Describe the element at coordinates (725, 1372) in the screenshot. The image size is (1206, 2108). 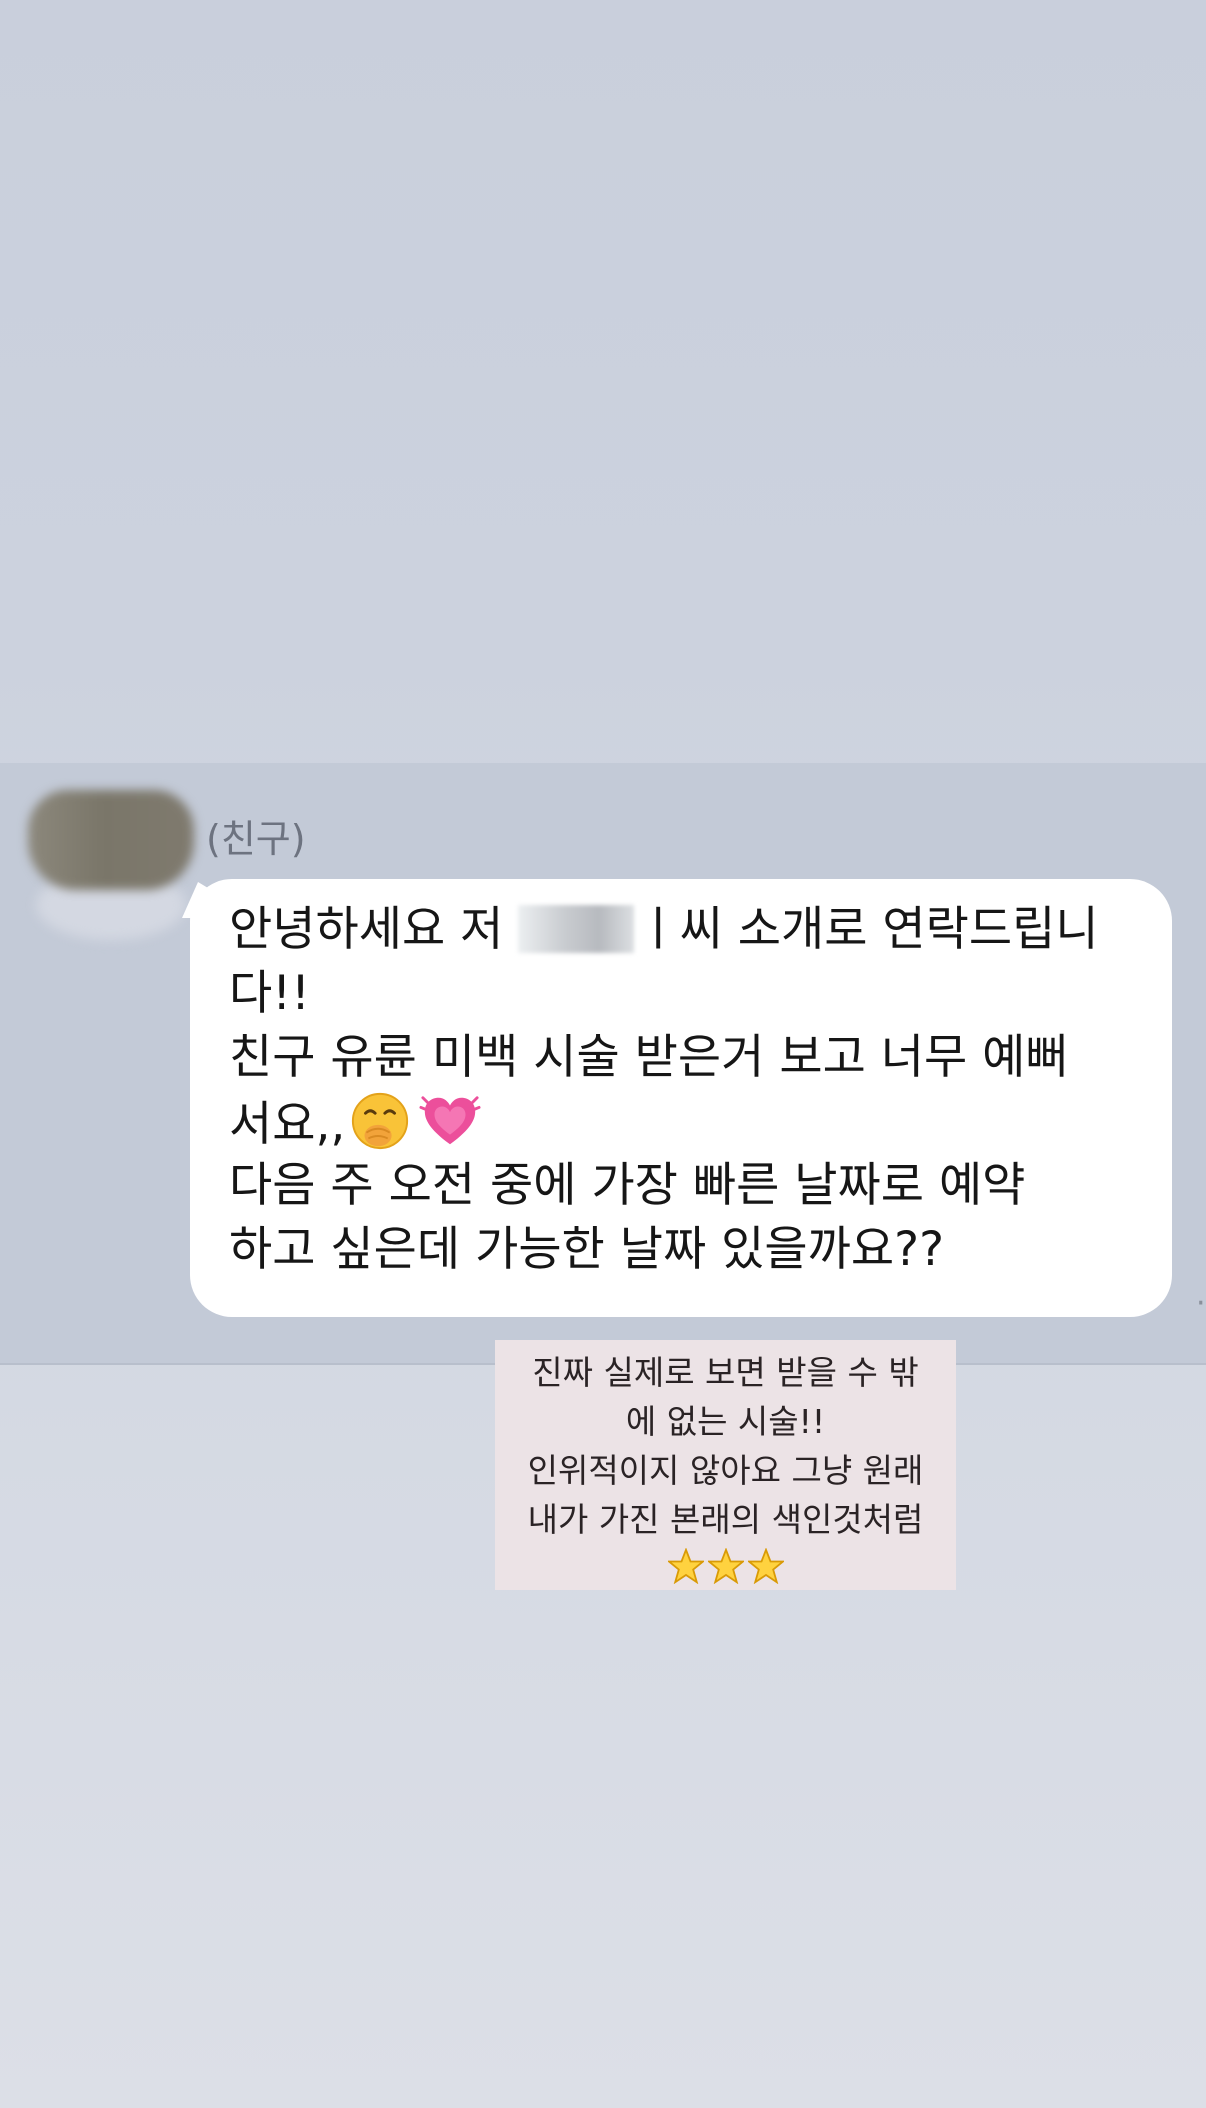
I see `caption-line-1: 진짜 실제로 보면 받을 수 밖` at that location.